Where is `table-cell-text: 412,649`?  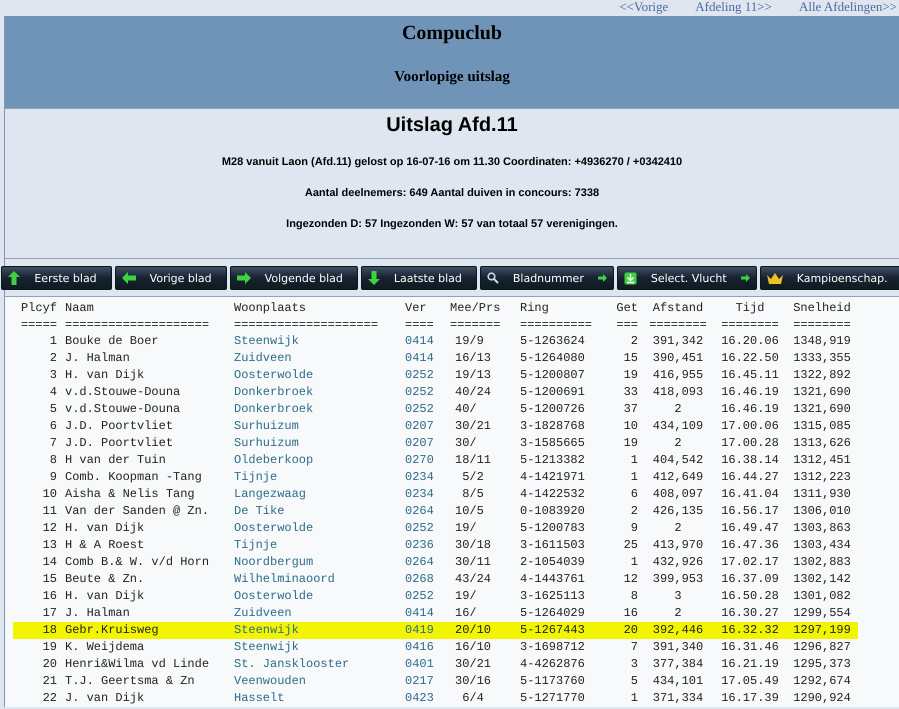 table-cell-text: 412,649 is located at coordinates (678, 477).